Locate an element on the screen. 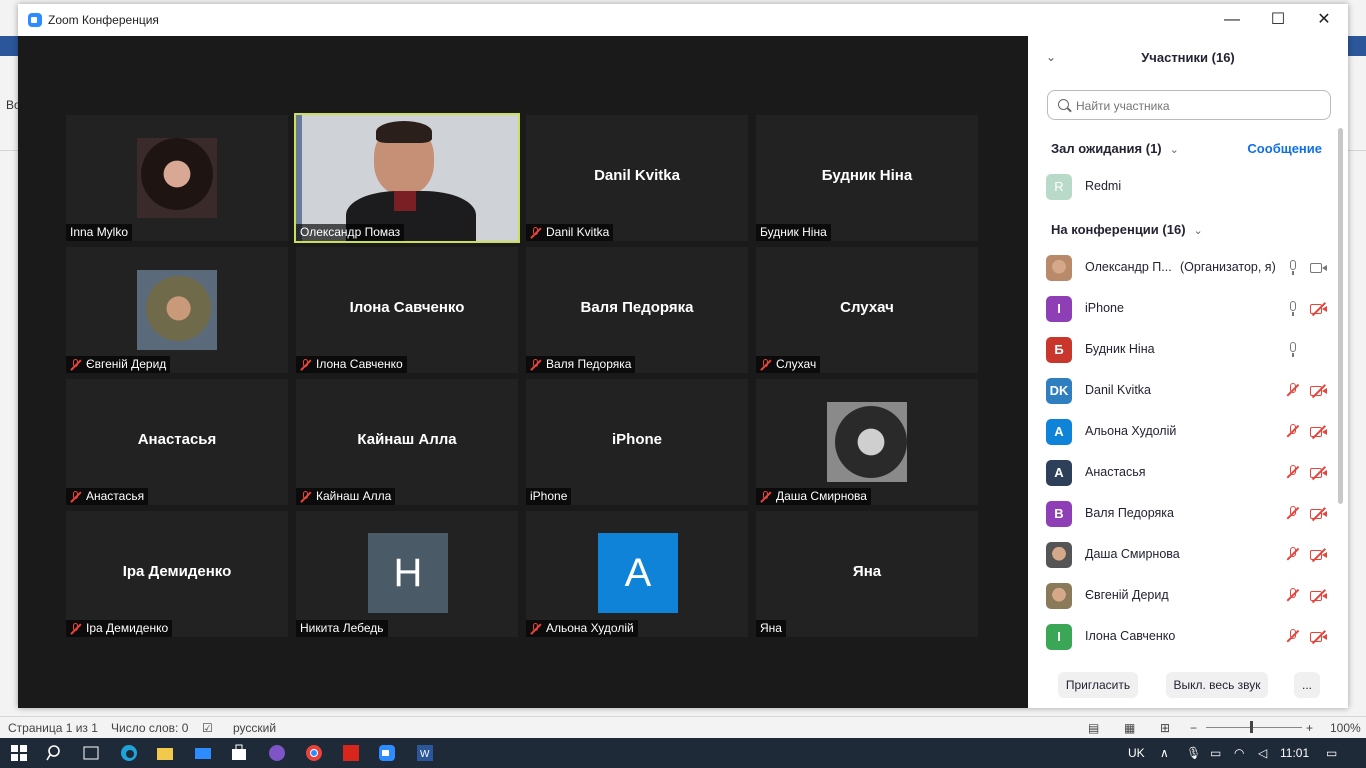  title-bar: Zoom Конференция — ☐ ✕ is located at coordinates (683, 20).